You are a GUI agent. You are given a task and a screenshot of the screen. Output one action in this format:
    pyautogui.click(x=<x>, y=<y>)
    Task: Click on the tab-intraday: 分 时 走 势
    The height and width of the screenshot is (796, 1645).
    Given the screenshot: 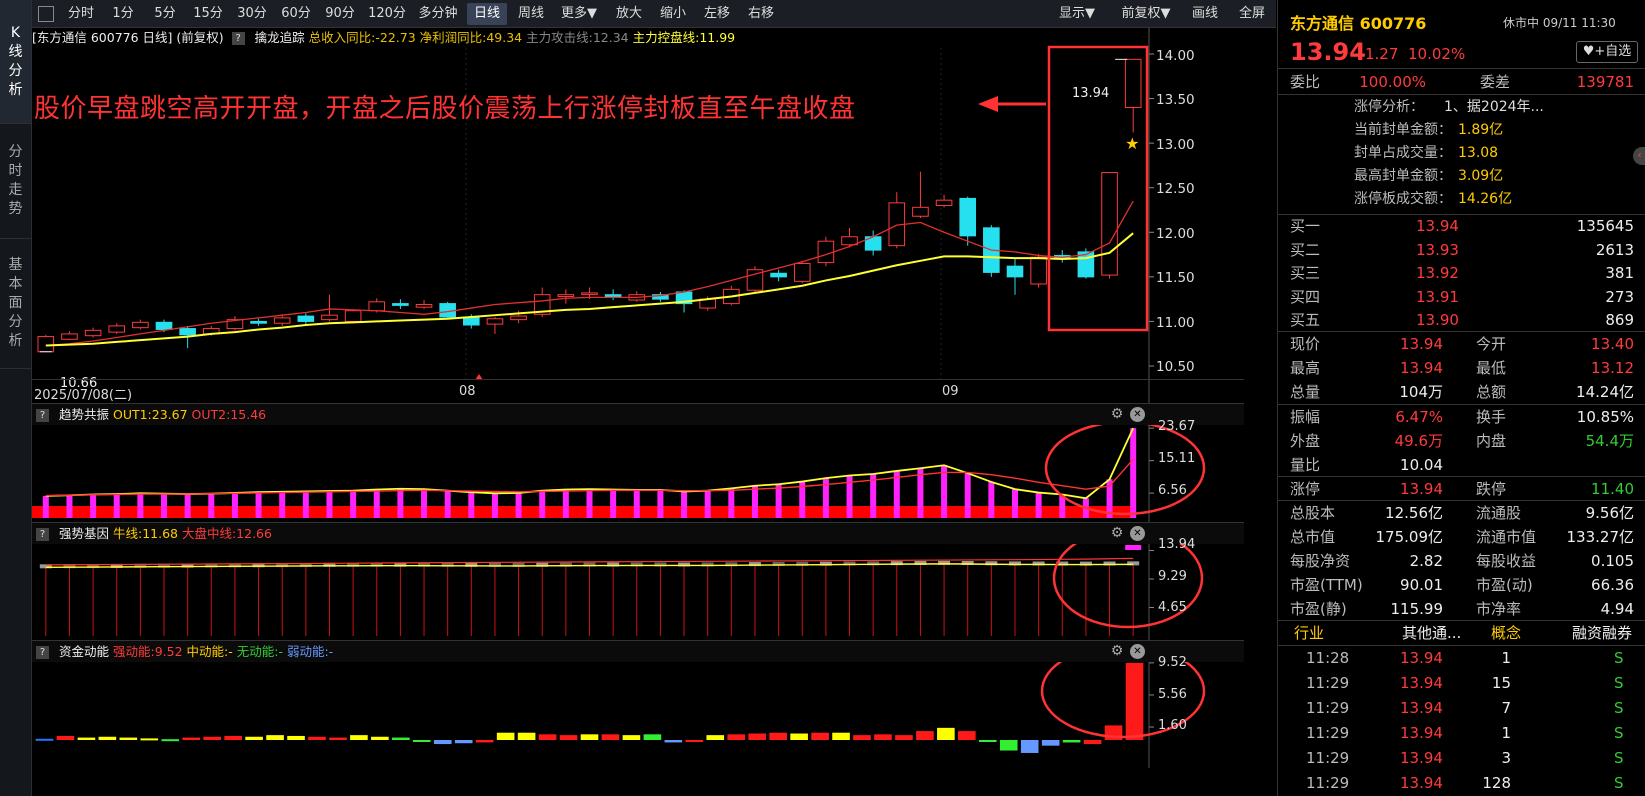 What is the action you would take?
    pyautogui.click(x=15, y=181)
    